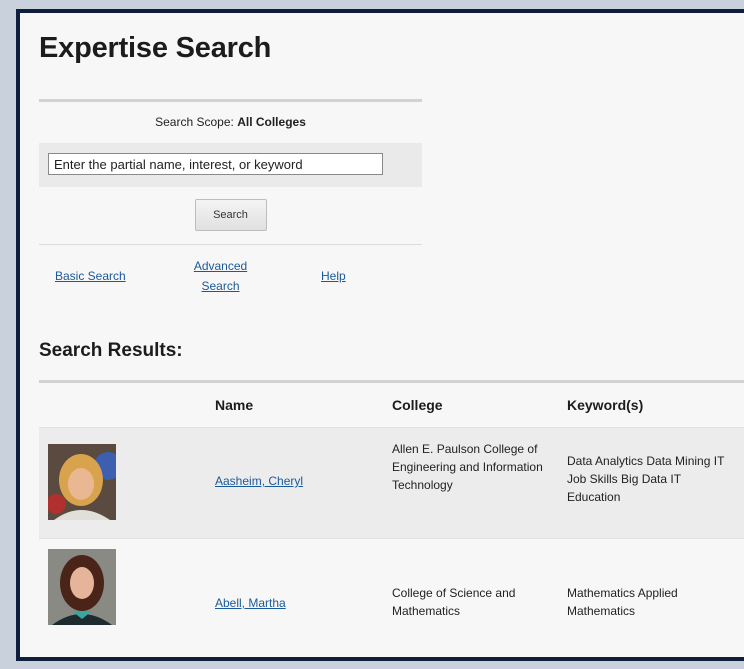  Describe the element at coordinates (90, 276) in the screenshot. I see `basic-search-link: Basic Search` at that location.